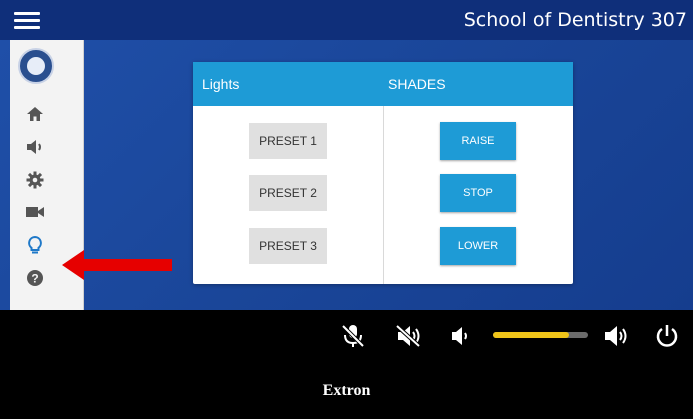 The image size is (693, 419). I want to click on gear-icon, so click(35, 180).